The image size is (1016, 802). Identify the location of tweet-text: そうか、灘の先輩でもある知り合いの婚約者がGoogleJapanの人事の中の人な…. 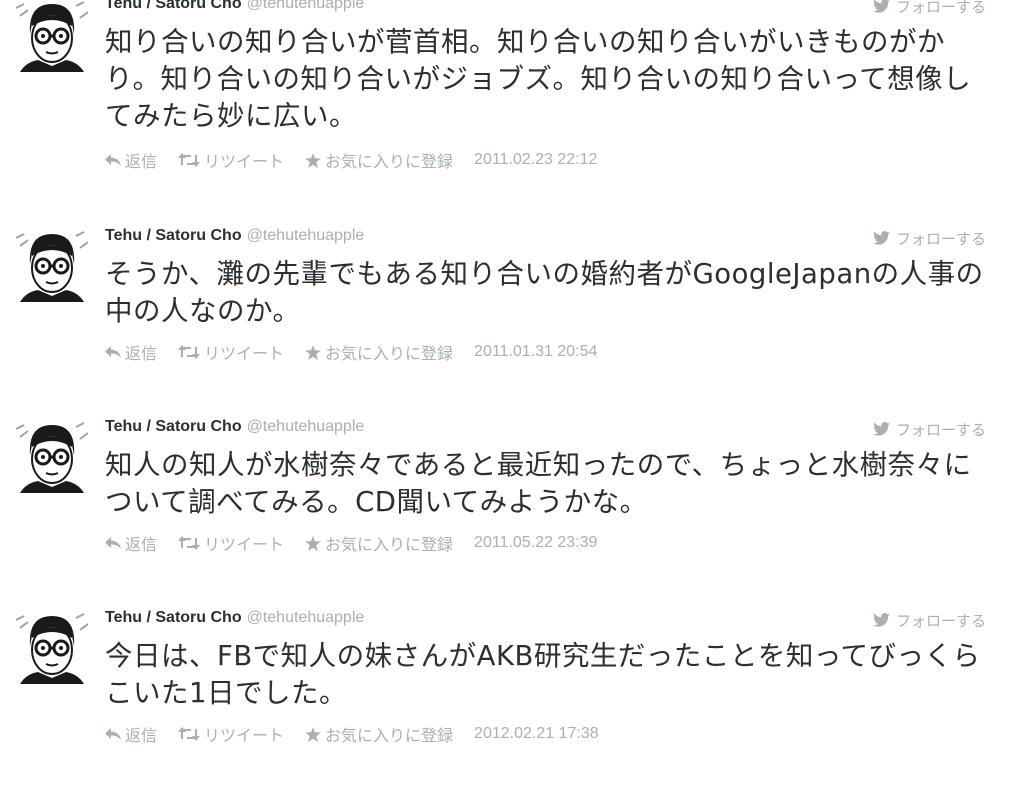
(544, 292).